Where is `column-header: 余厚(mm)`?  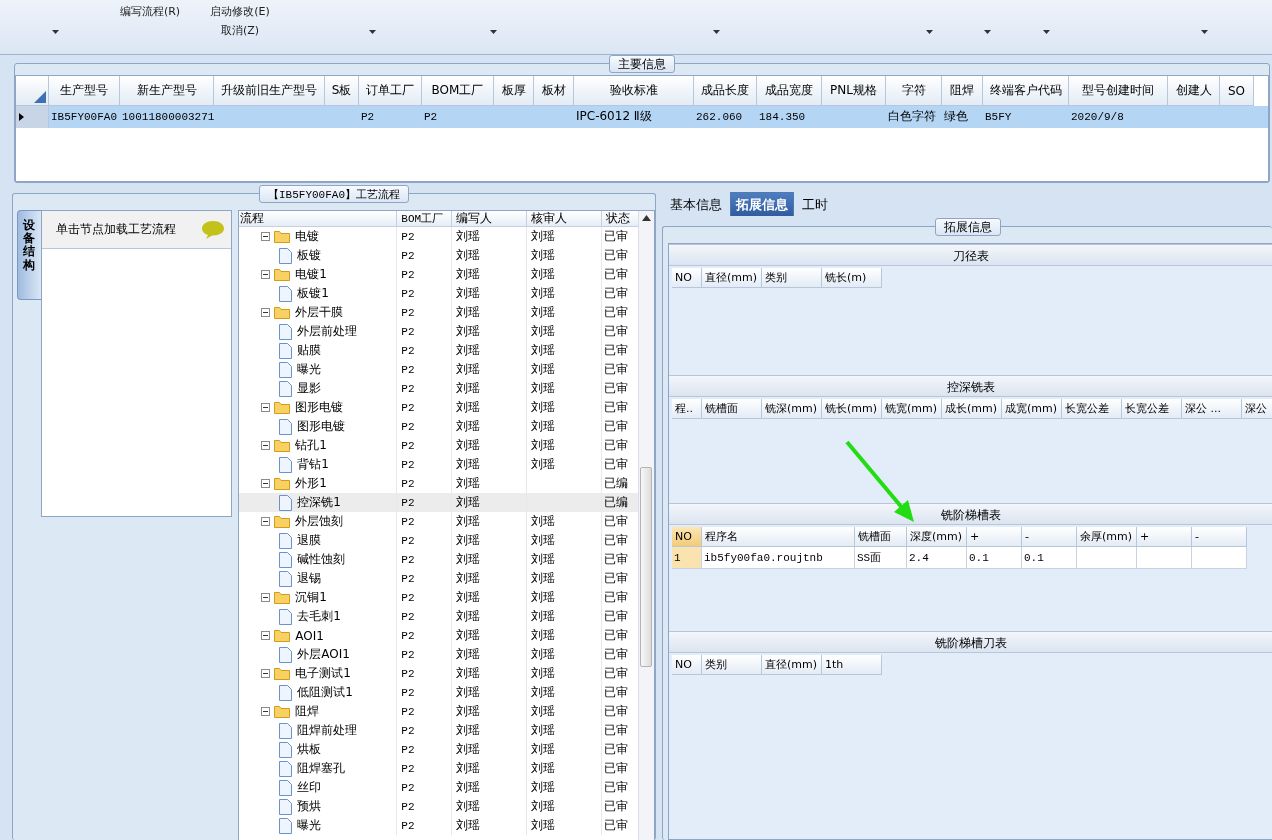
column-header: 余厚(mm) is located at coordinates (1107, 537).